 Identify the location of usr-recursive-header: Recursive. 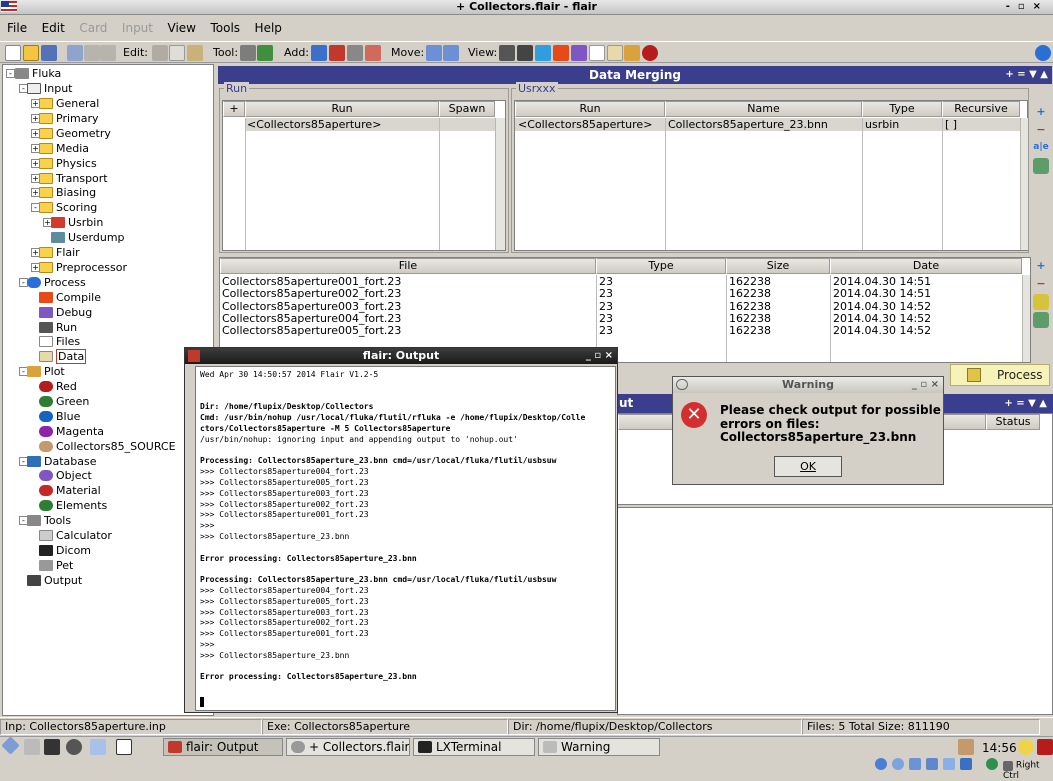
(981, 109).